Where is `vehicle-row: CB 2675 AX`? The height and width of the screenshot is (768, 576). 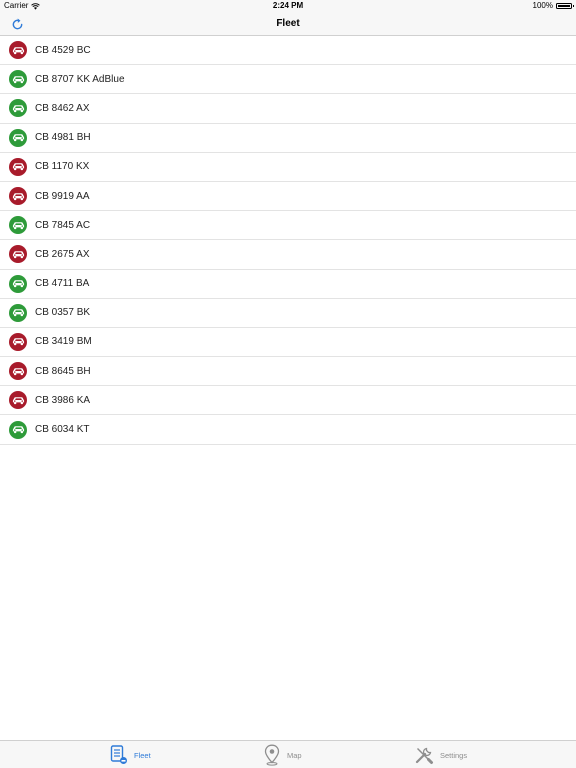
vehicle-row: CB 2675 AX is located at coordinates (288, 255).